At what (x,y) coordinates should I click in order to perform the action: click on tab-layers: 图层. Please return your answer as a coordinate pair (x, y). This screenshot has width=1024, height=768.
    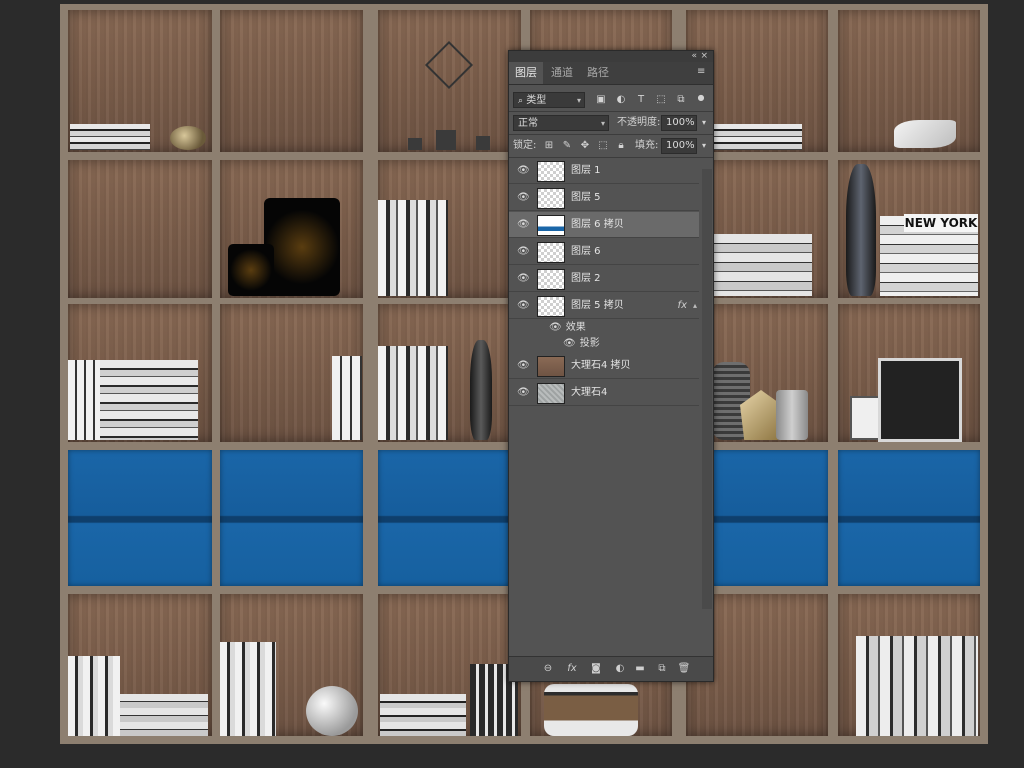
    Looking at the image, I should click on (526, 73).